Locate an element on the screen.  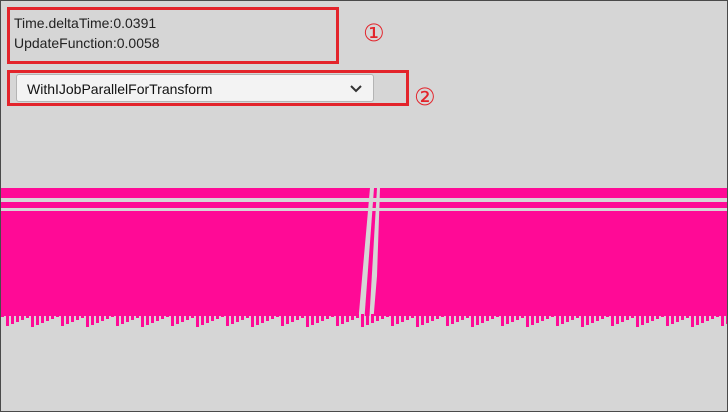
annotation-marker-2: ② is located at coordinates (425, 97).